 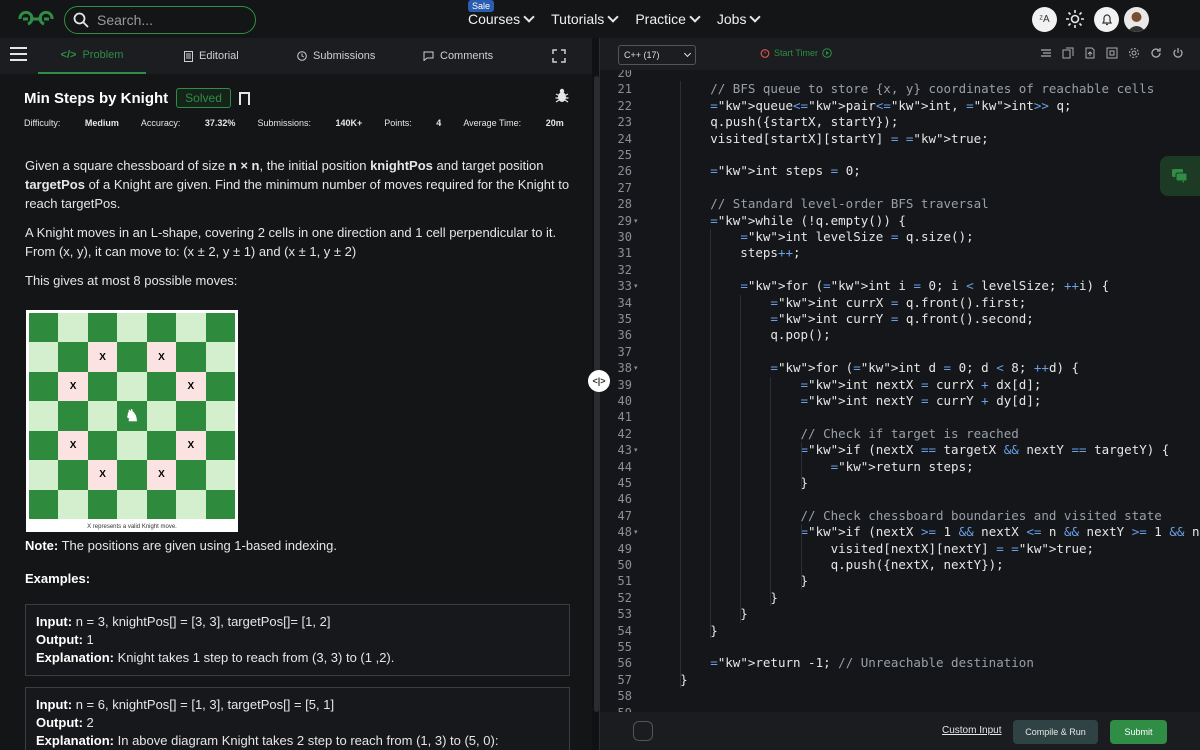 I want to click on custom-input-link: Custom Input, so click(x=971, y=730).